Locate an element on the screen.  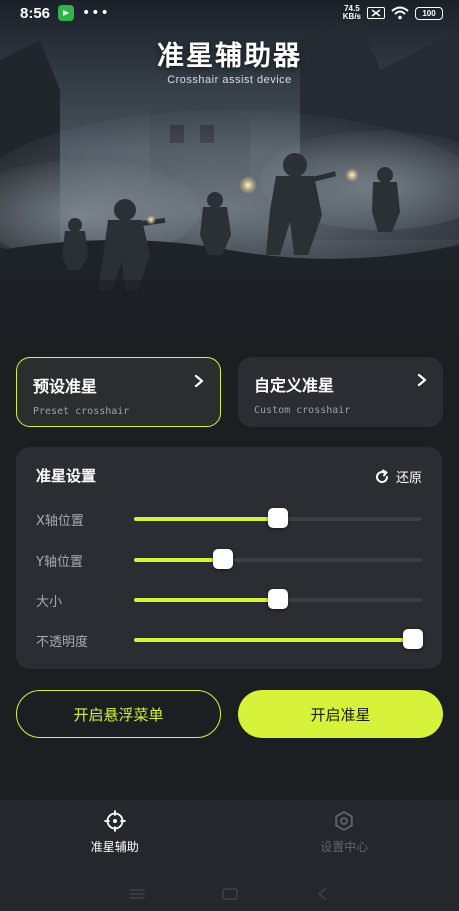
mode-card-subtitle: Preset crosshair is located at coordinates (81, 411).